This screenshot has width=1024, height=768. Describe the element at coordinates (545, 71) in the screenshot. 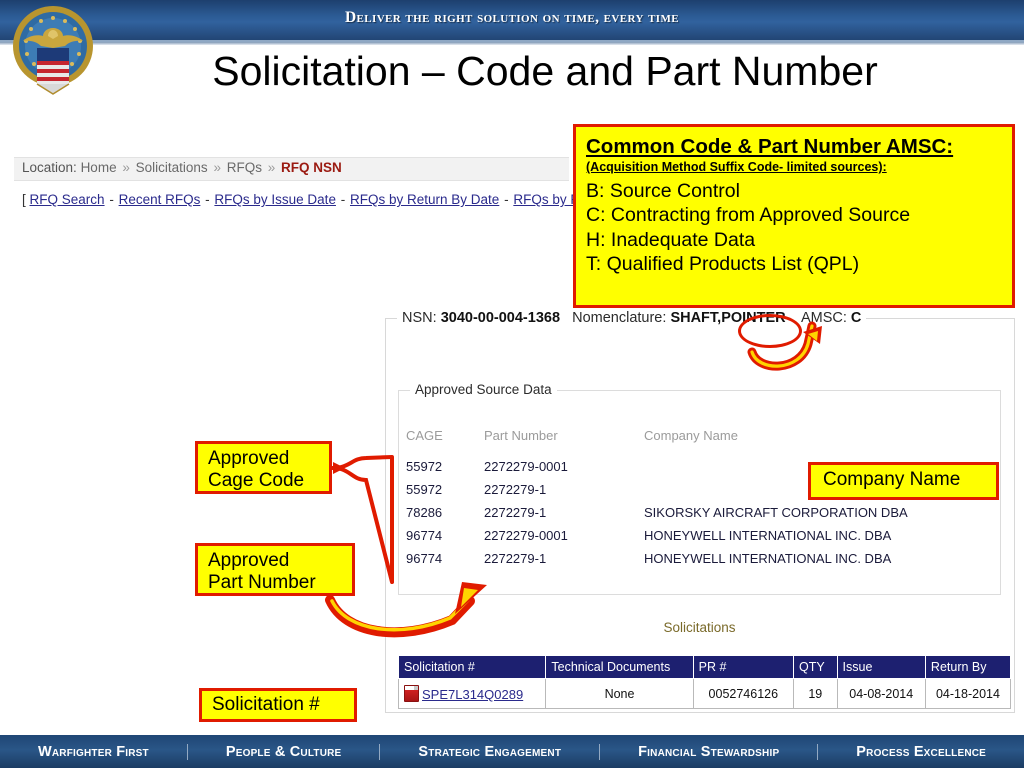

I see `page-title: Solicitation – Code and Part Number` at that location.